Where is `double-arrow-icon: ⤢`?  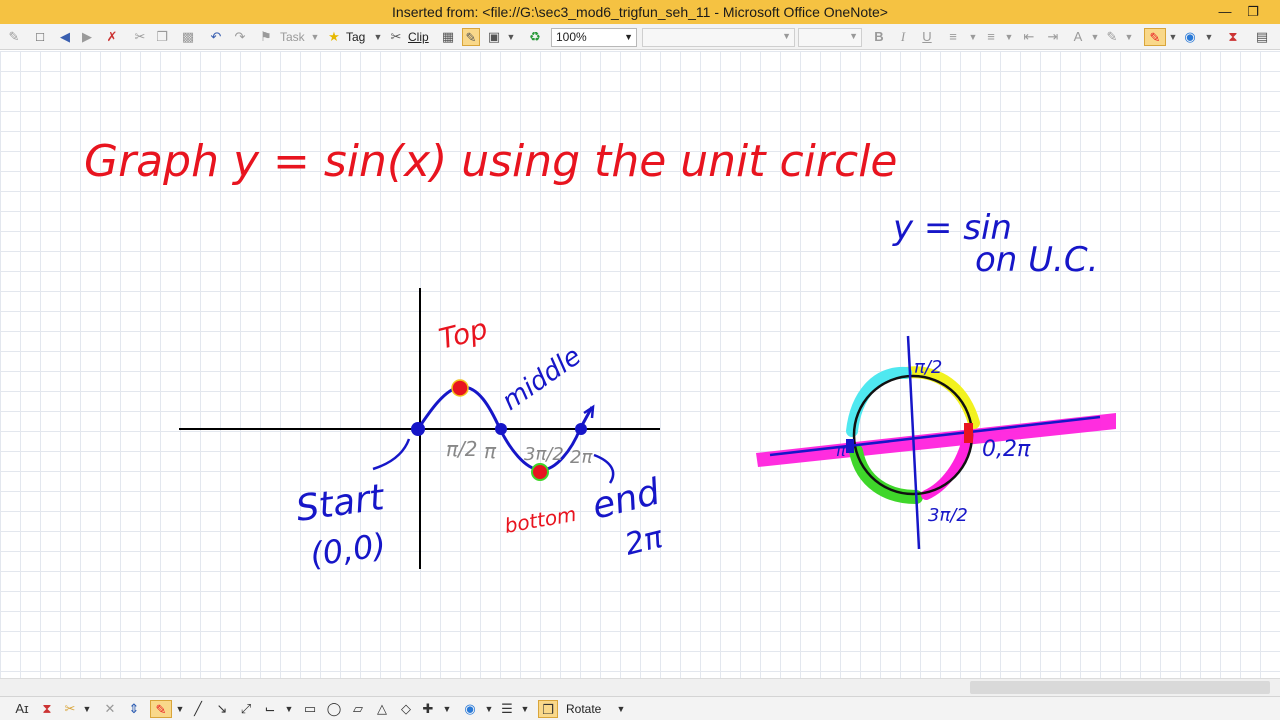
double-arrow-icon: ⤢ is located at coordinates (246, 709).